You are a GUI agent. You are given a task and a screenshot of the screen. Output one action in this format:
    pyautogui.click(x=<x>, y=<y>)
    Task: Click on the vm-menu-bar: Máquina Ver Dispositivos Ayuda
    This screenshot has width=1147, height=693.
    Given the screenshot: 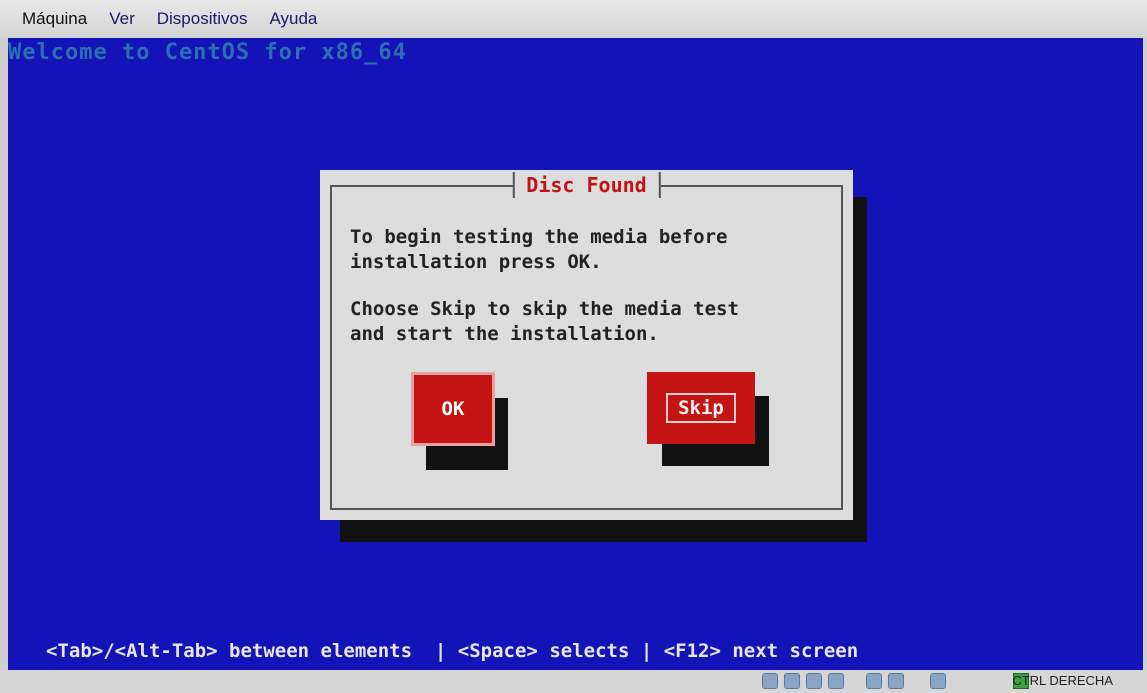 What is the action you would take?
    pyautogui.click(x=573, y=19)
    